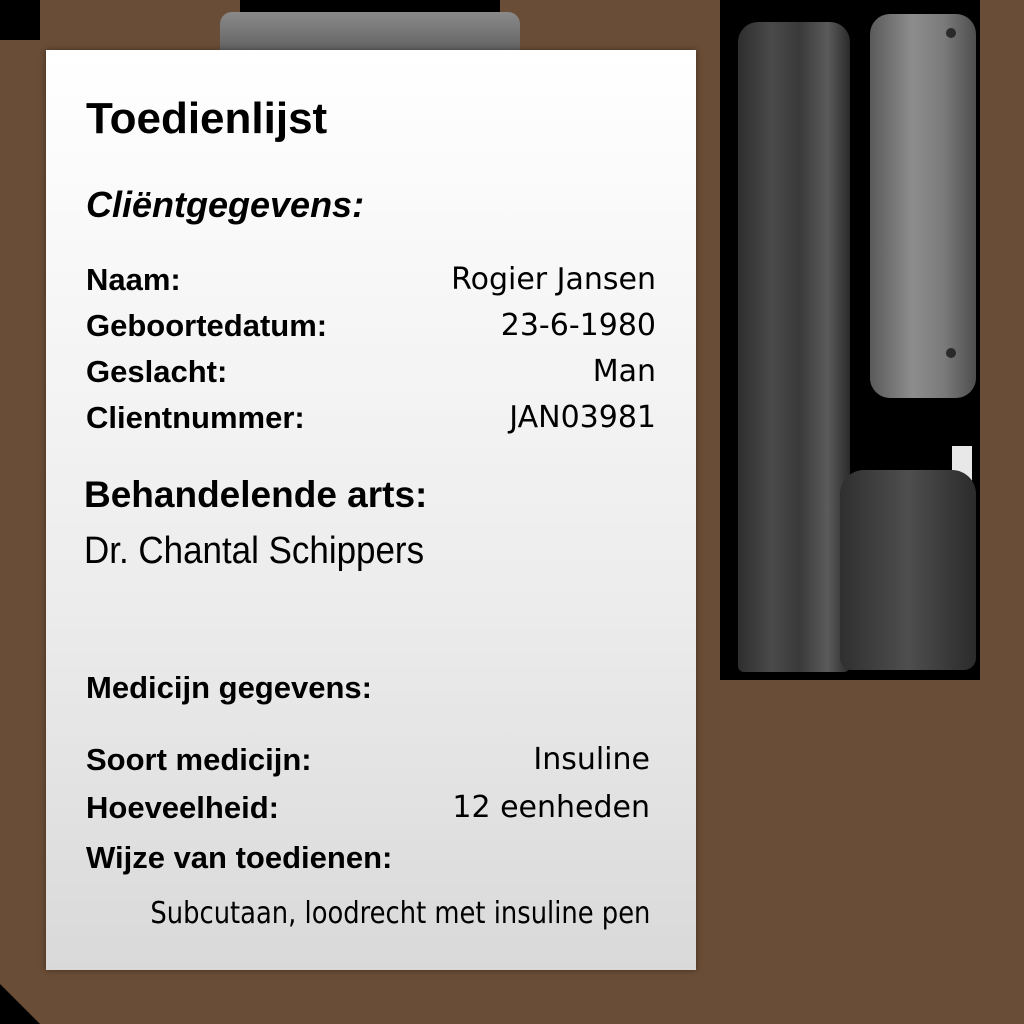 This screenshot has height=1024, width=1024. I want to click on page-title: Toedienlijst, so click(207, 118).